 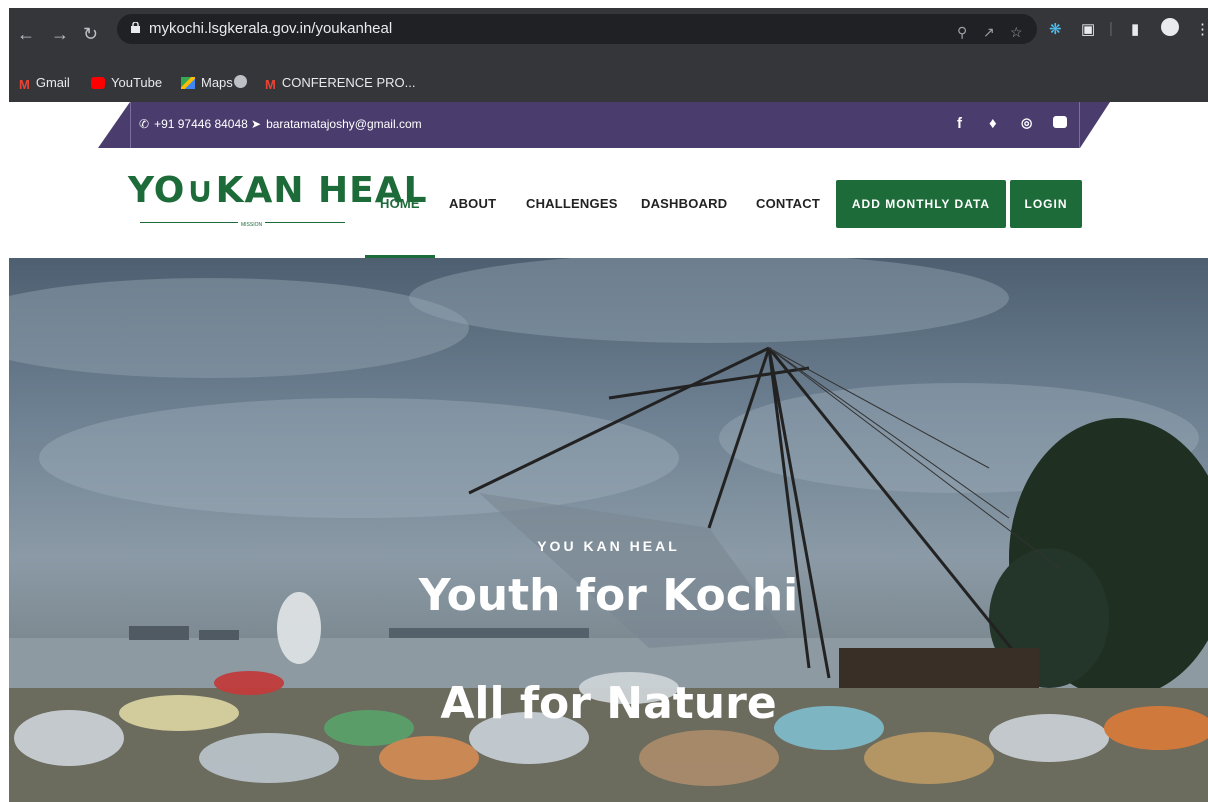 I want to click on forward-icon: →, so click(x=60, y=34).